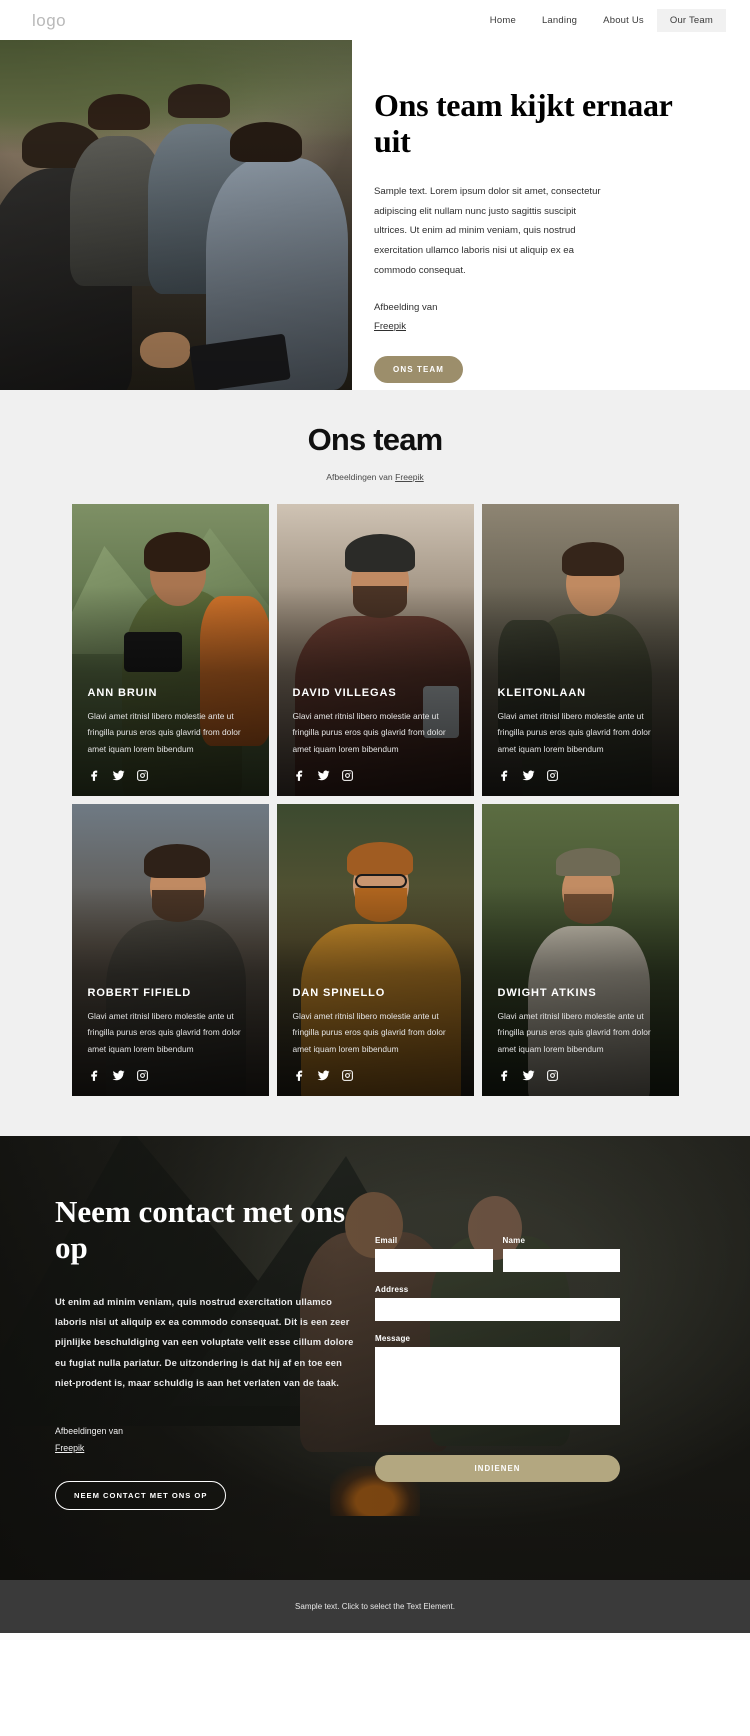 Image resolution: width=750 pixels, height=1736 pixels. I want to click on nav-item-home: Home, so click(503, 20).